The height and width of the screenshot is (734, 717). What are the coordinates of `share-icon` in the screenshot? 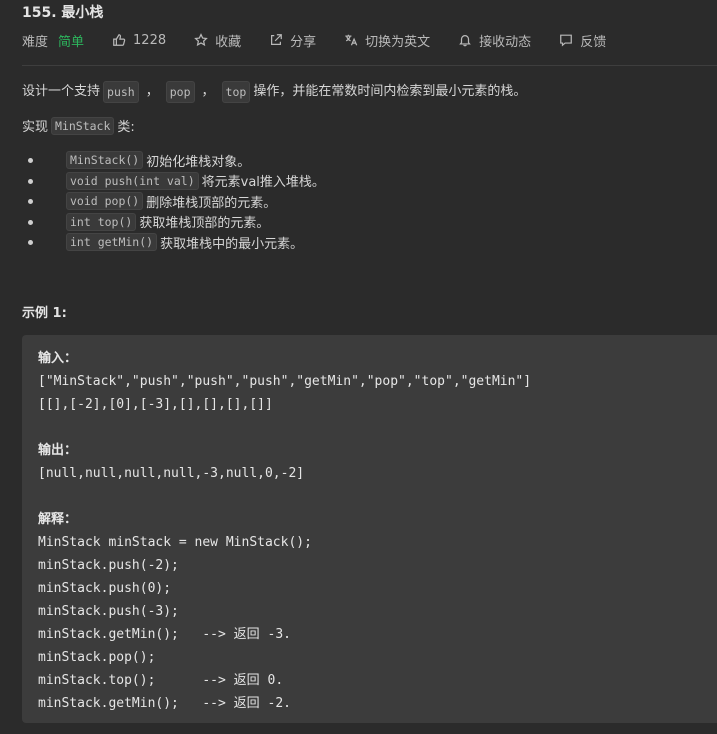 It's located at (277, 39).